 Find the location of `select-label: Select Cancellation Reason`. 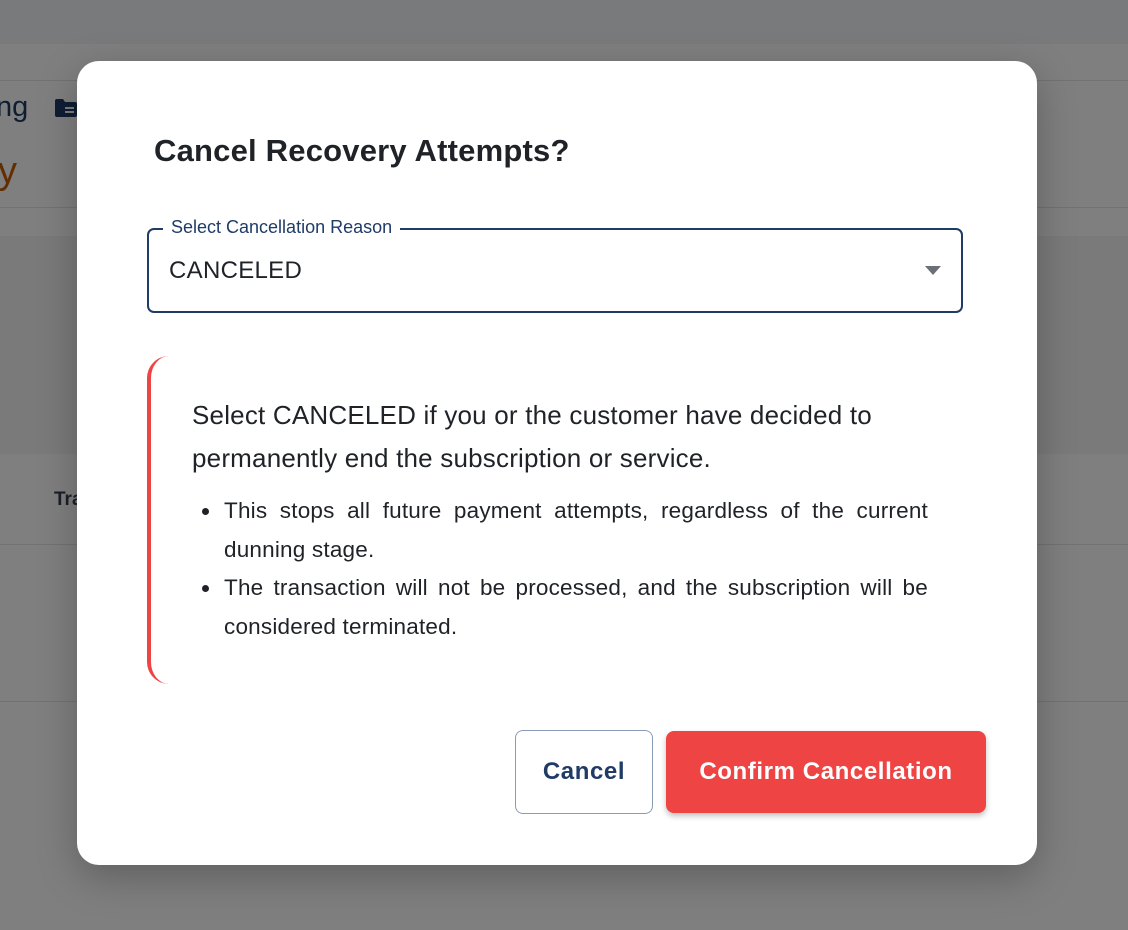

select-label: Select Cancellation Reason is located at coordinates (282, 227).